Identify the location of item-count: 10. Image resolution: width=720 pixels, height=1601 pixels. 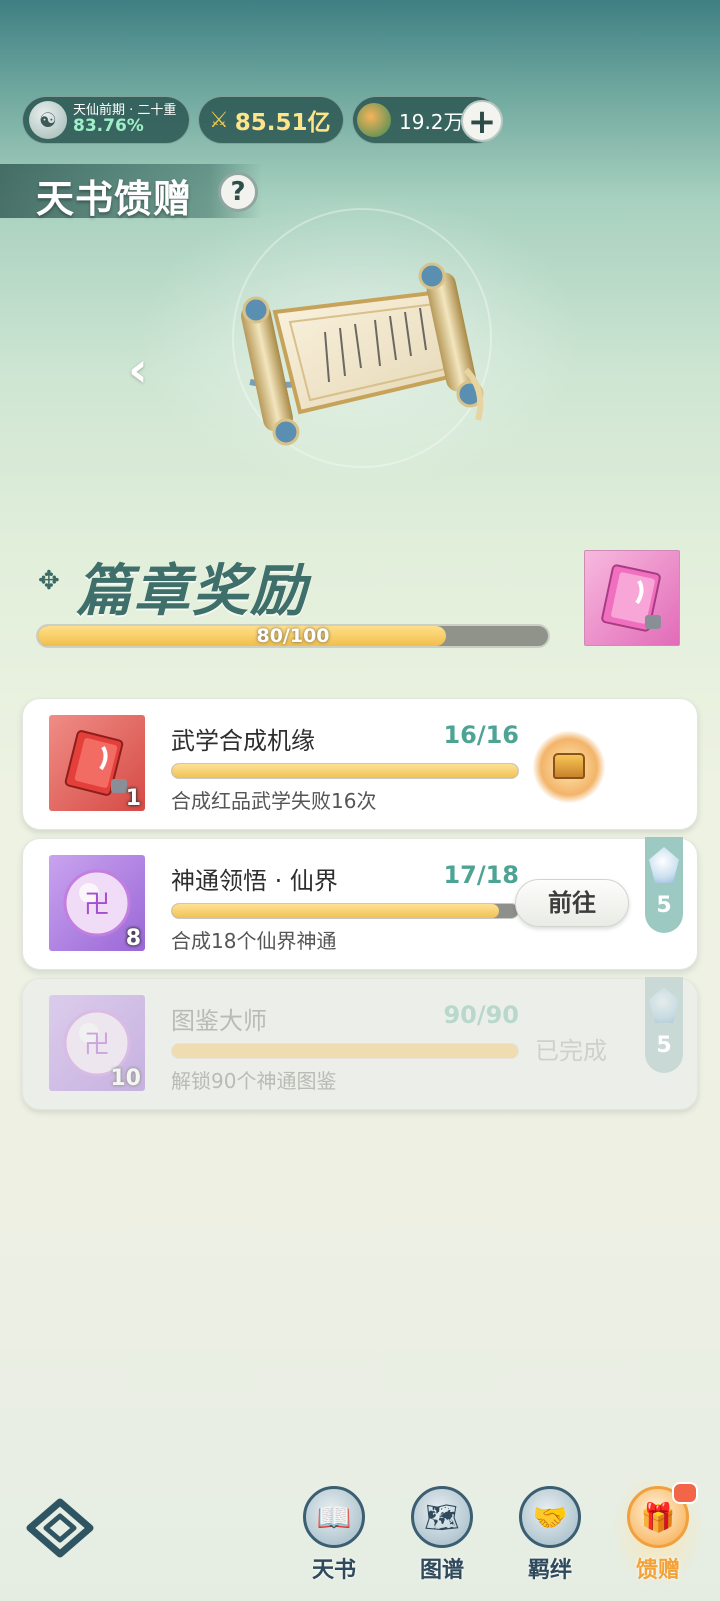
(125, 1078).